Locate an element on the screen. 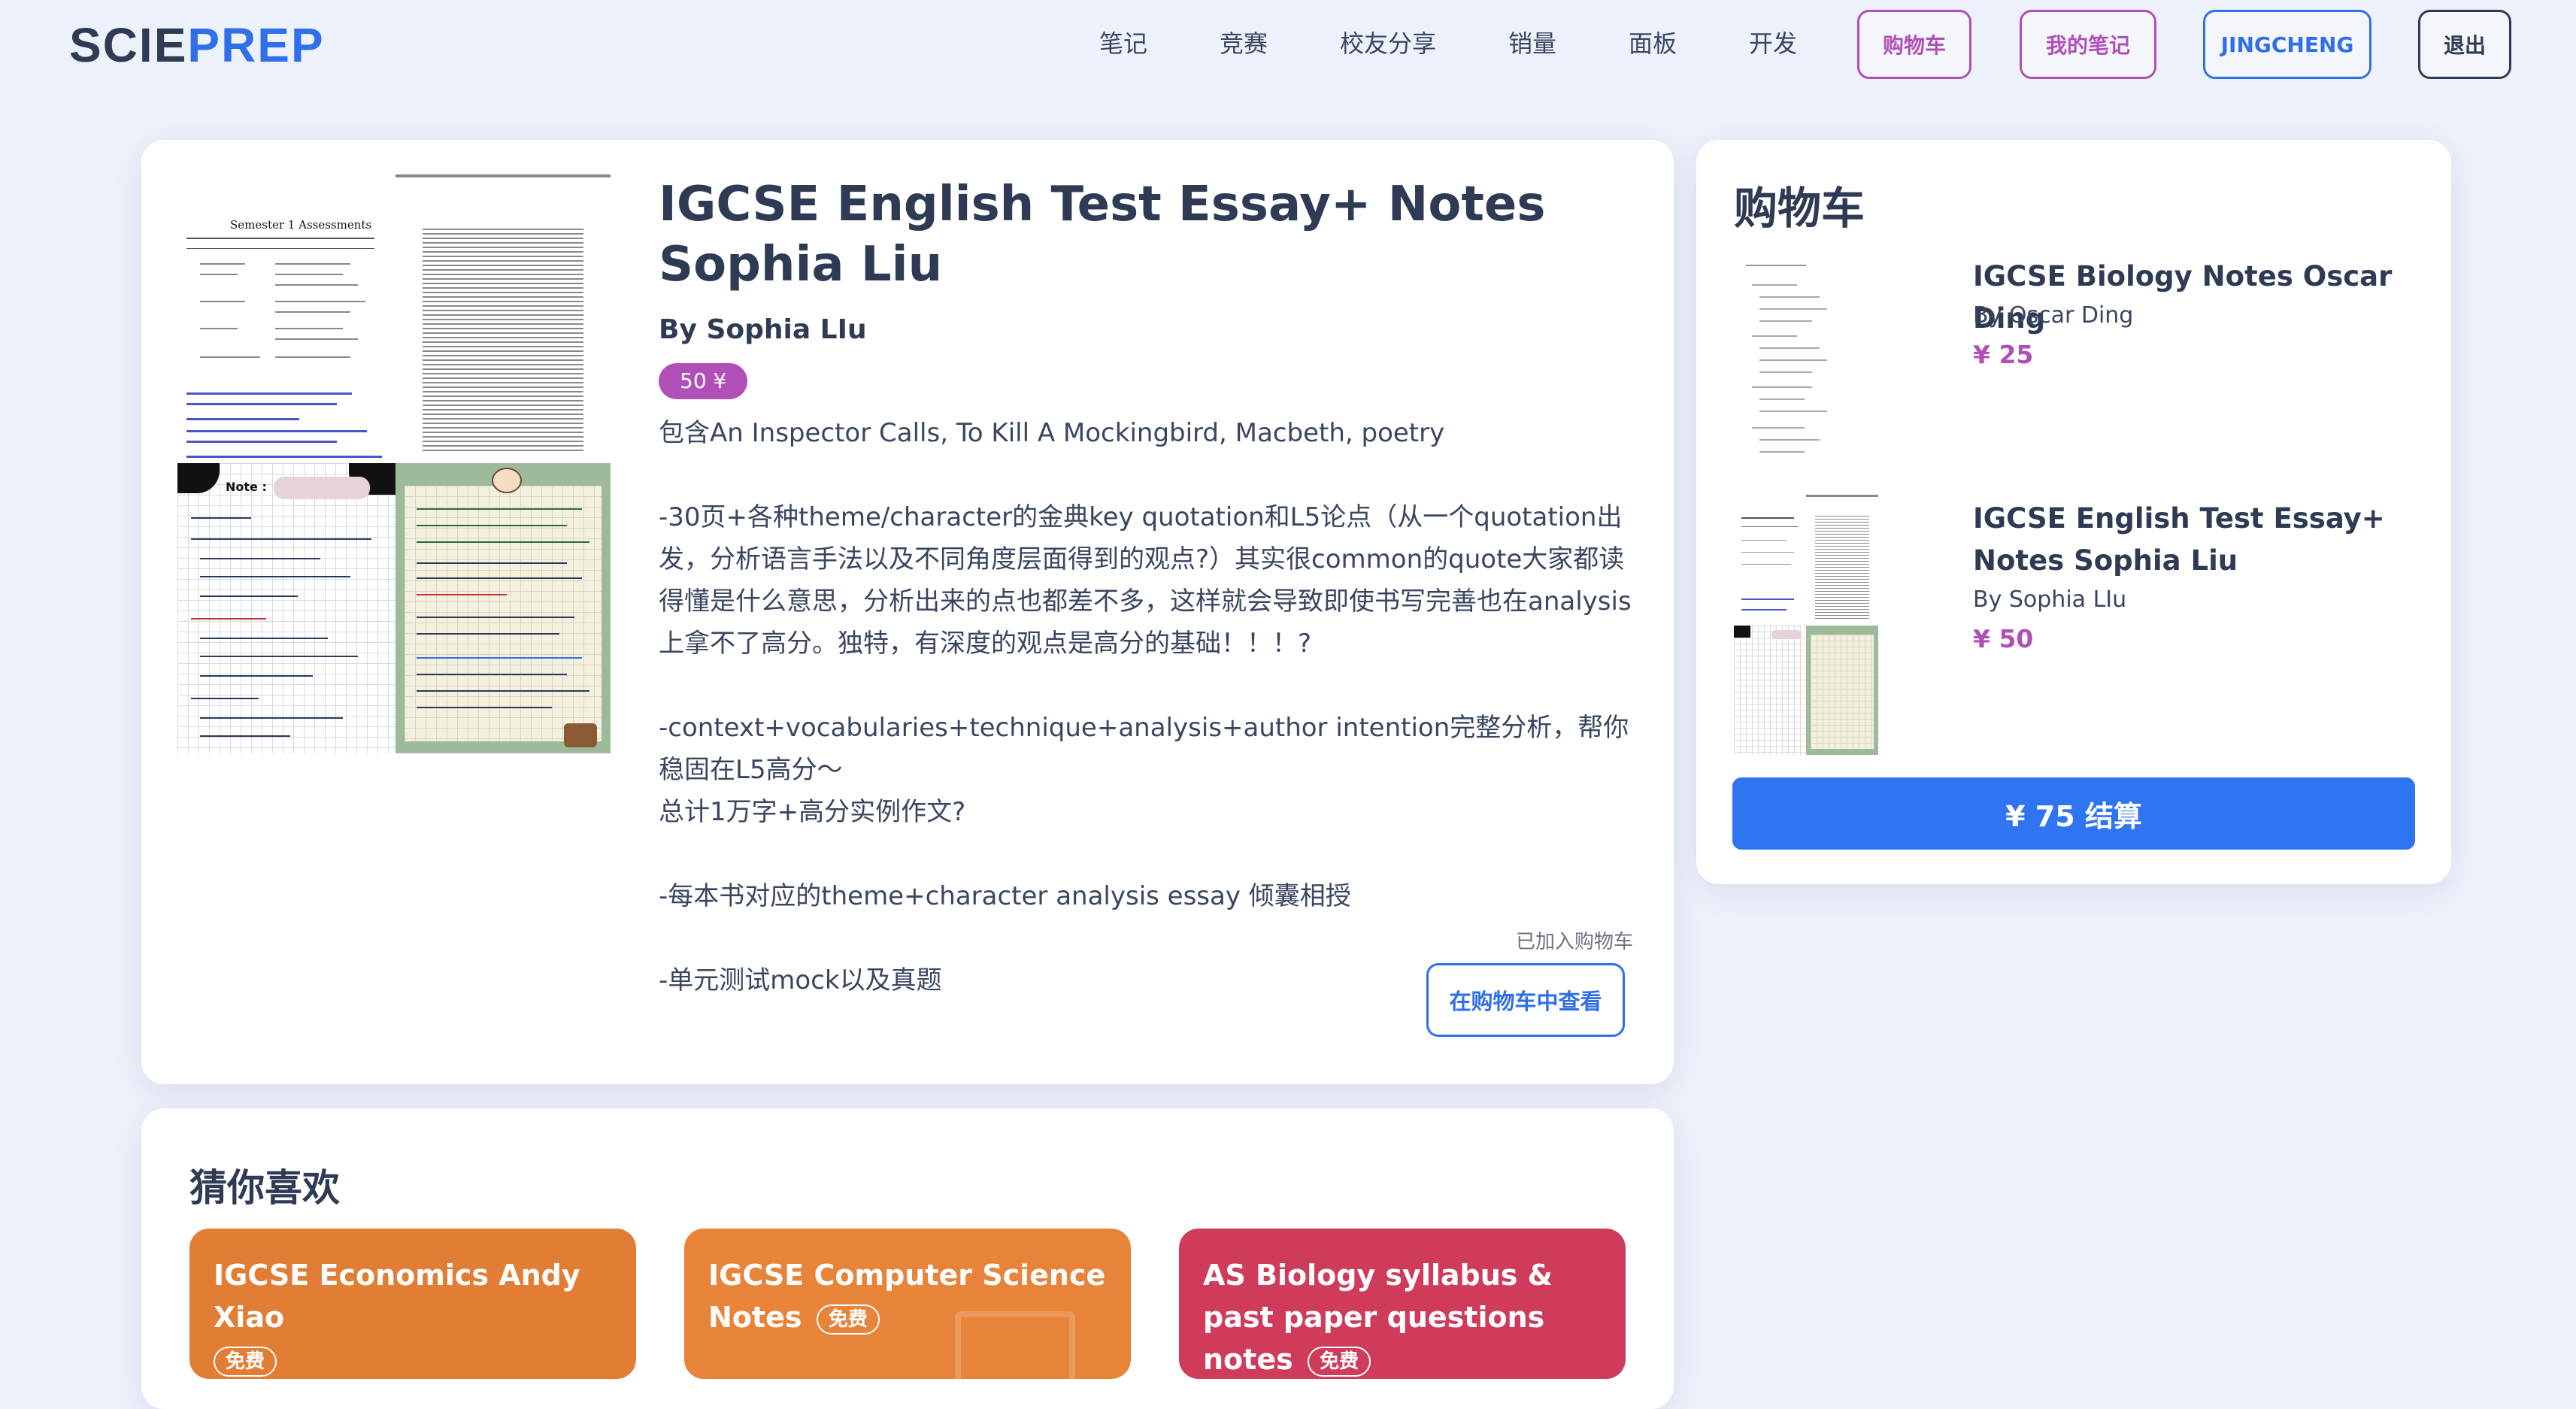  added-to-cart-label: 已加入购物车 is located at coordinates (1575, 942).